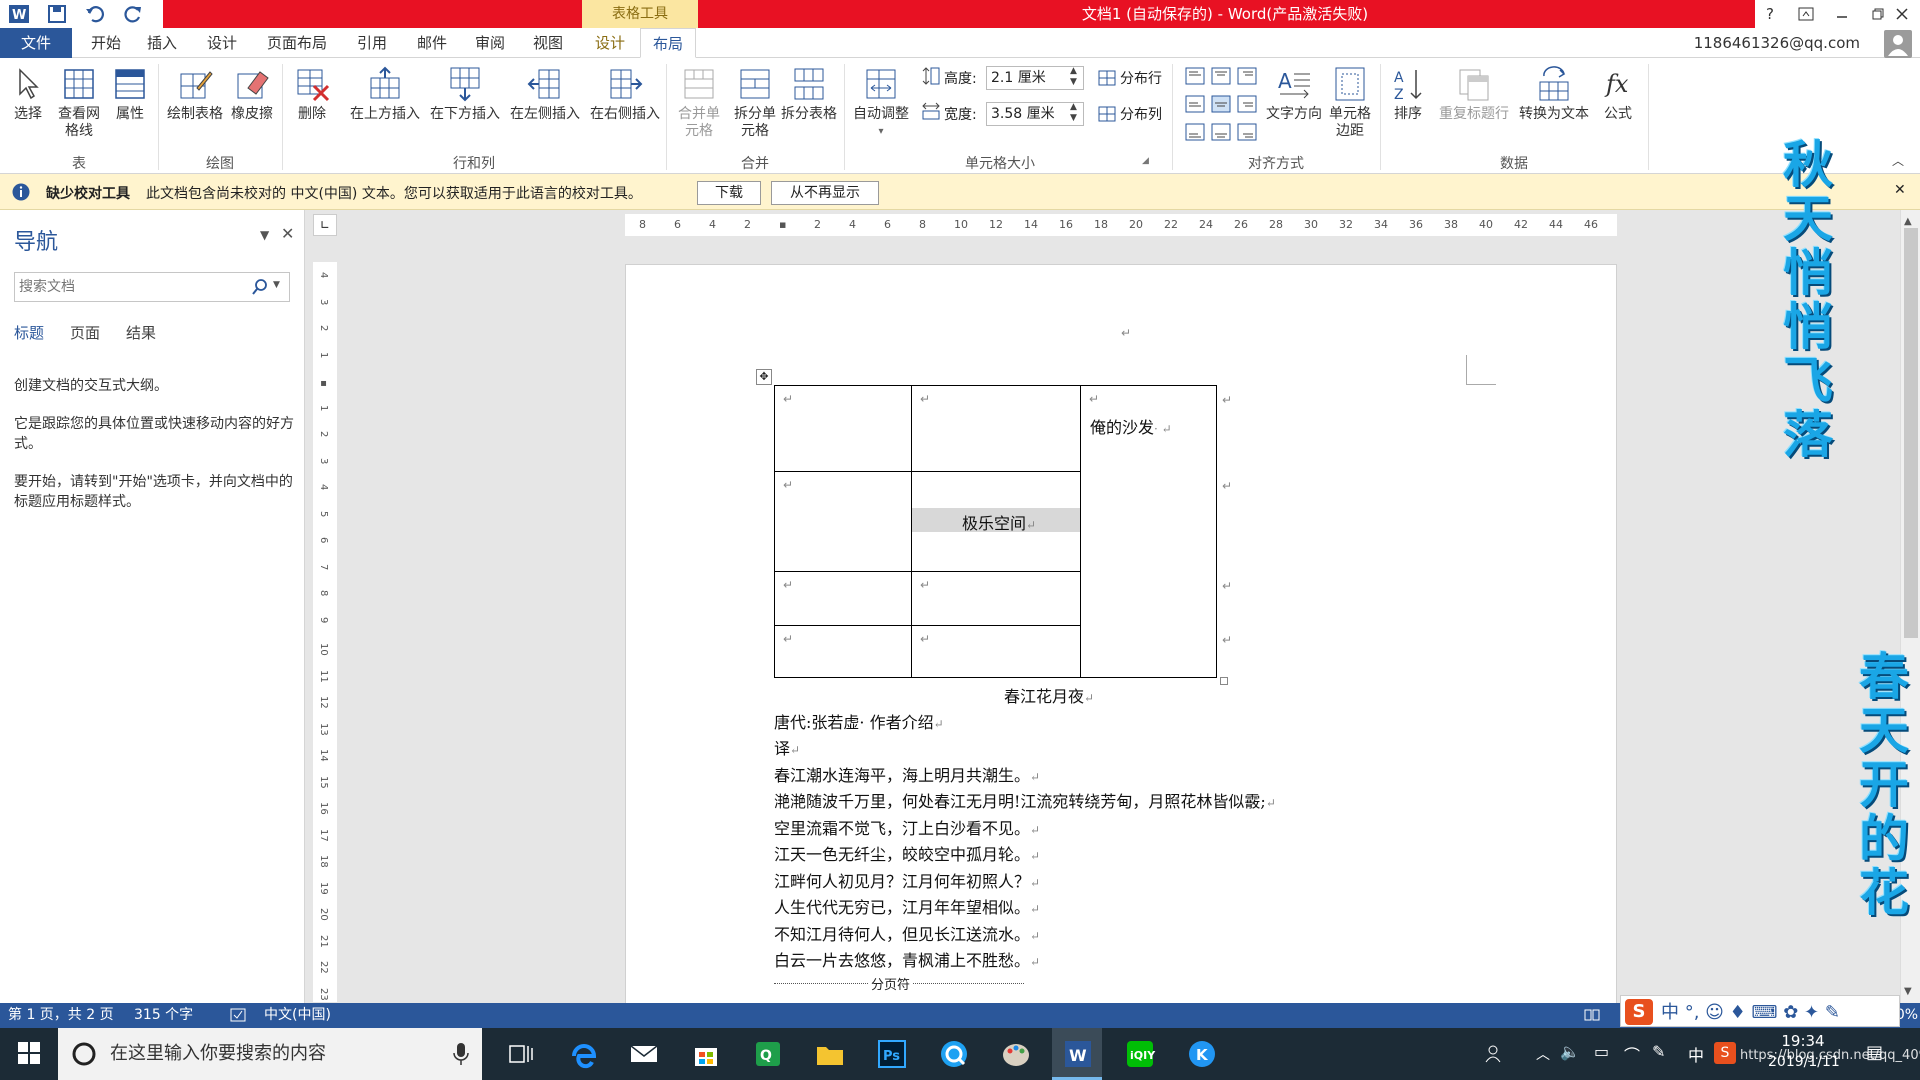 The height and width of the screenshot is (1080, 1920). What do you see at coordinates (79, 103) in the screenshot?
I see `view-gridlines-button: 查看网格线` at bounding box center [79, 103].